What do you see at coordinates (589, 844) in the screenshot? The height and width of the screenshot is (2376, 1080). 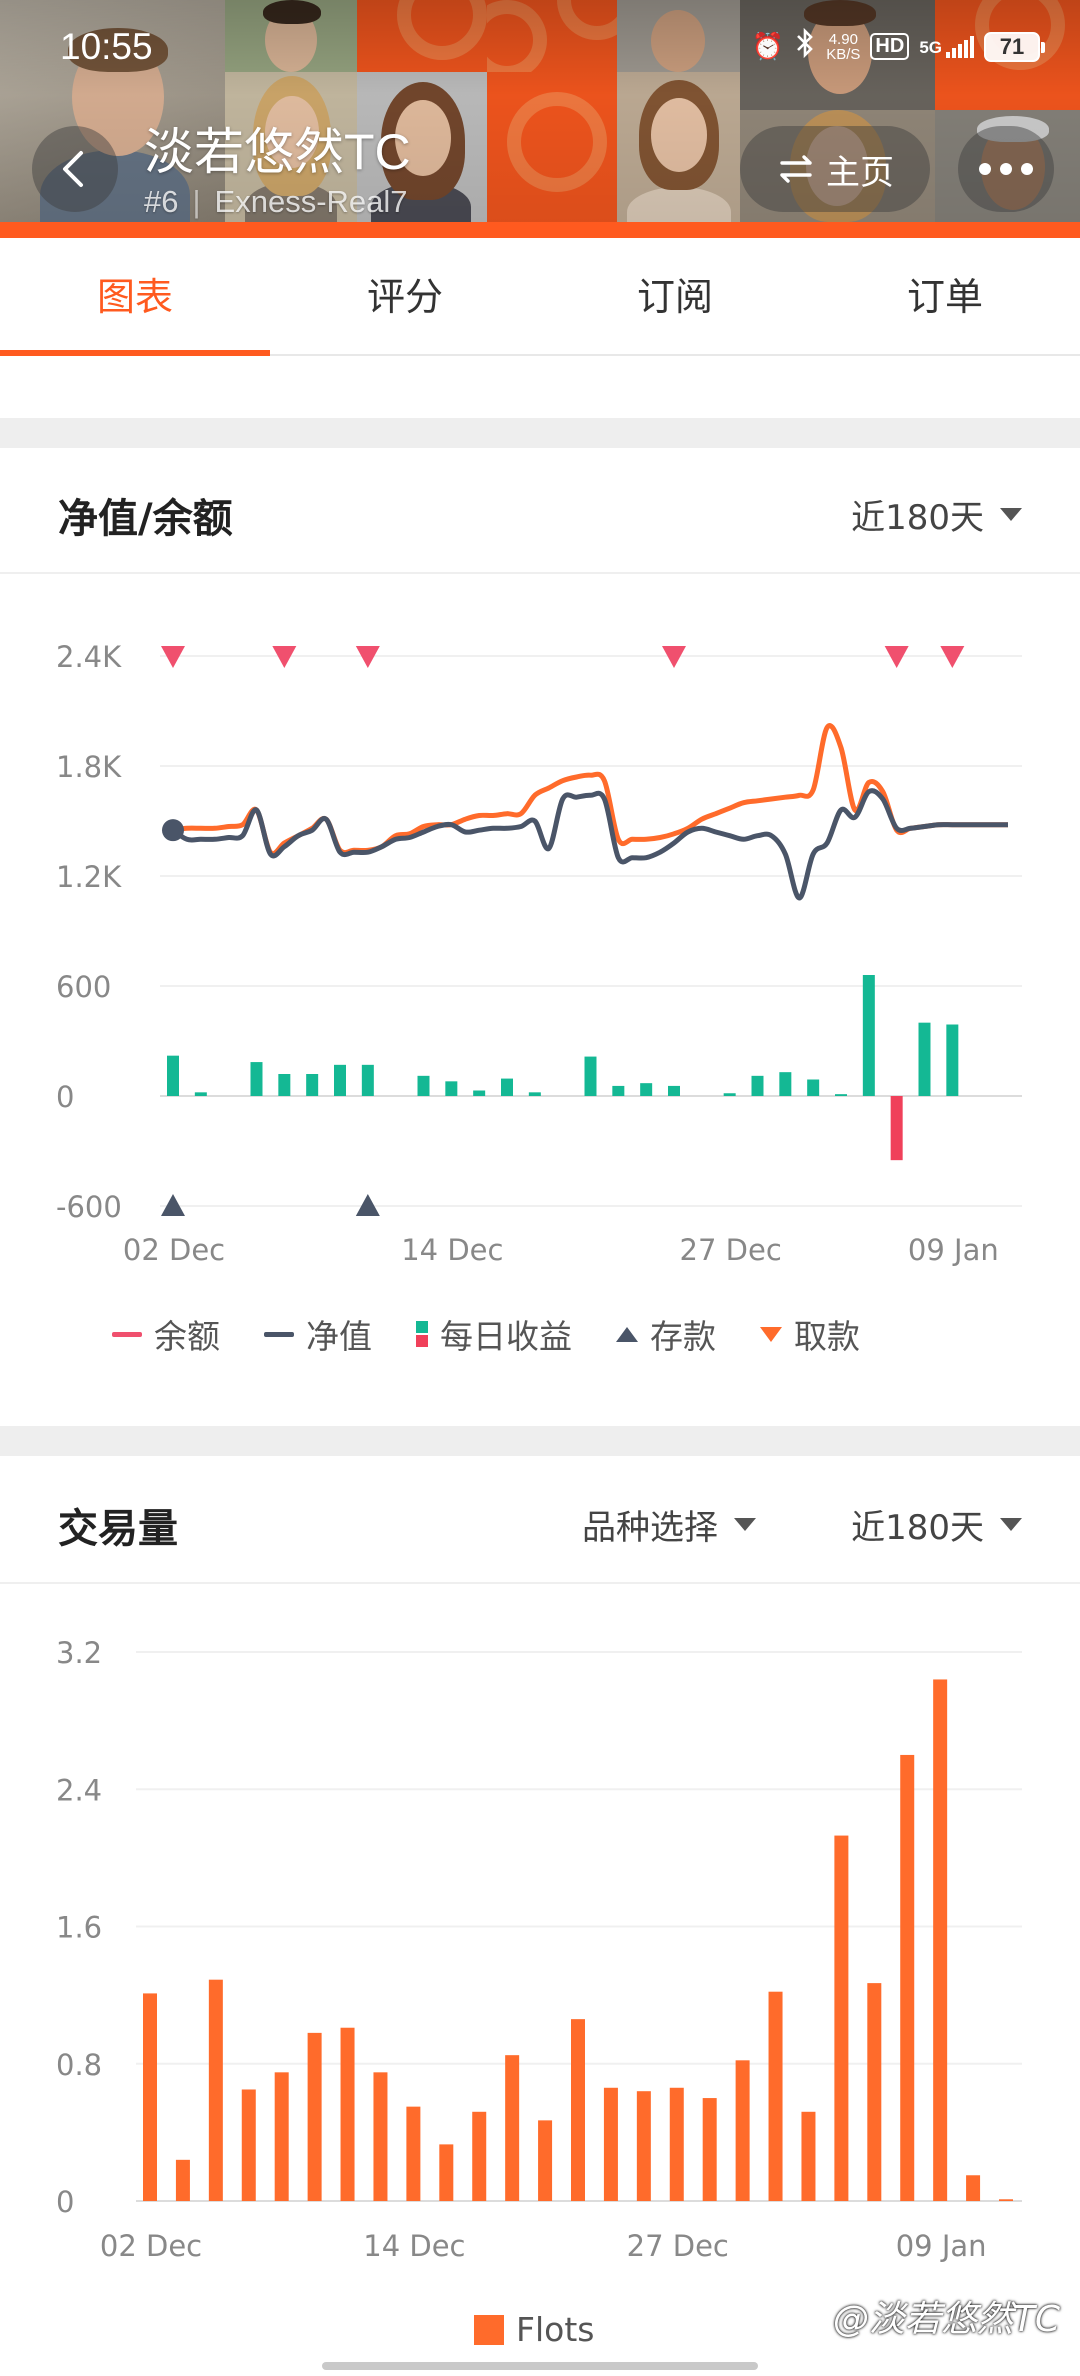 I see `equity-line` at bounding box center [589, 844].